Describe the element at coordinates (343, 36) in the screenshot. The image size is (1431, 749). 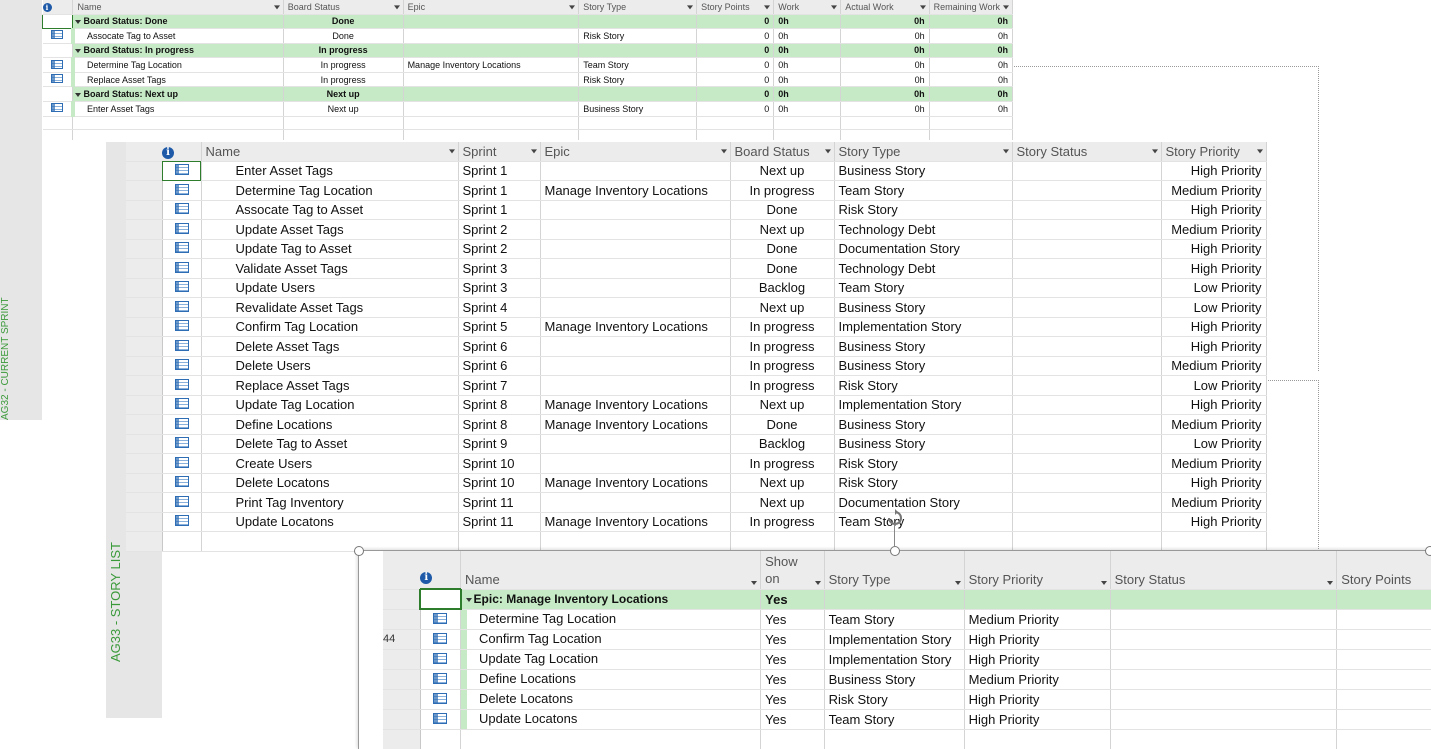
I see `board-status-cell: Done` at that location.